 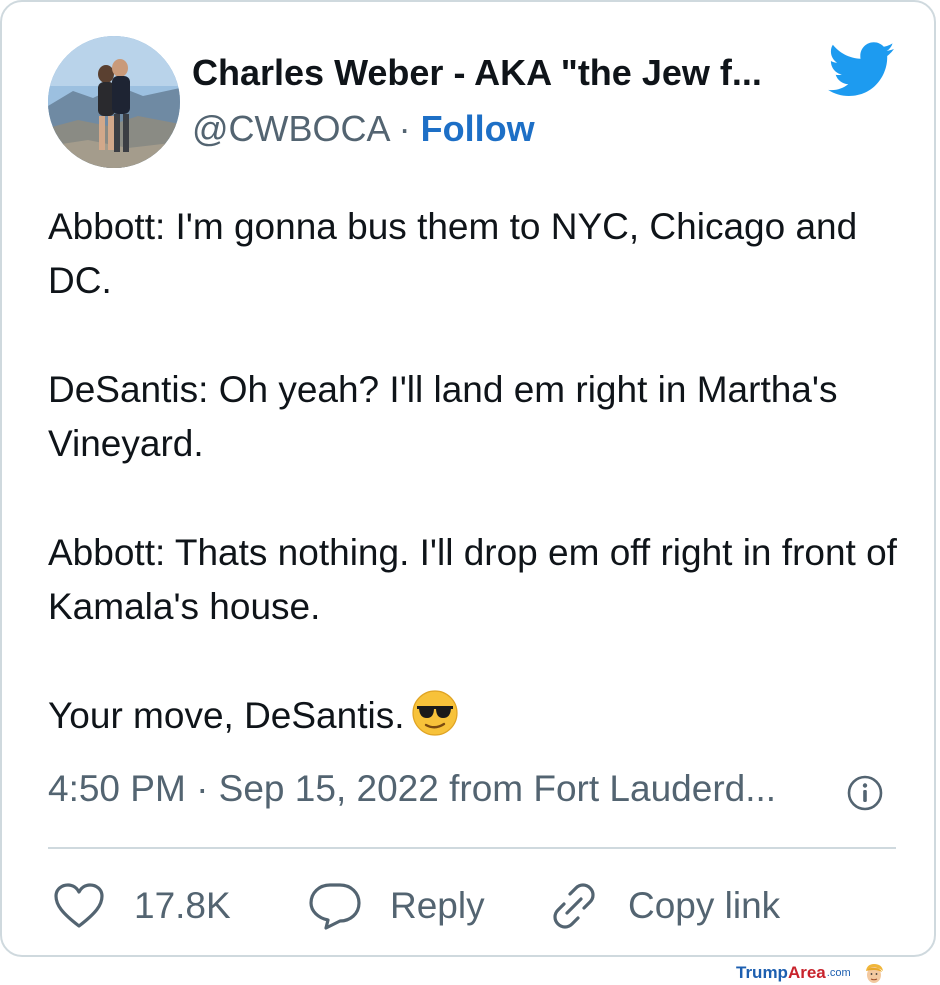 I want to click on watermark-face-icon, so click(x=874, y=973).